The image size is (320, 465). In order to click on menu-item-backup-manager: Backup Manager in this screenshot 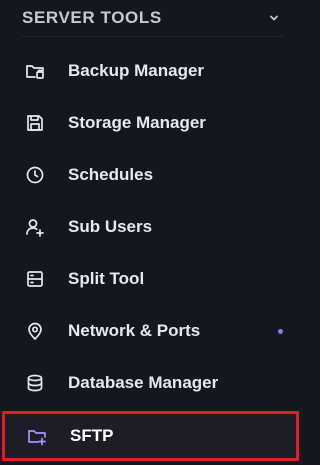, I will do `click(151, 71)`.